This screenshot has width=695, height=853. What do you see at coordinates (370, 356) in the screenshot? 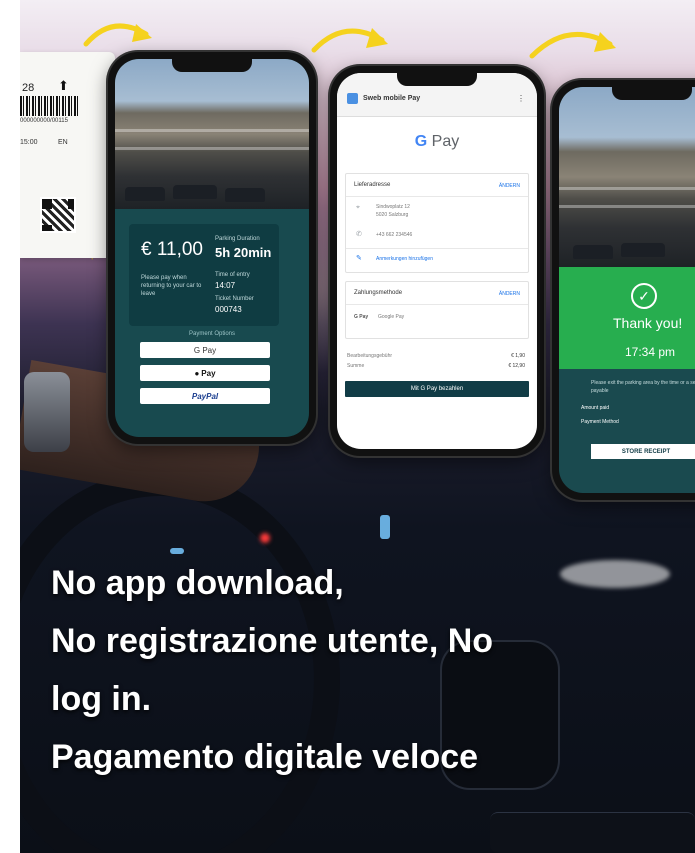
I see `fee-label: Bearbeitungsgebühr` at bounding box center [370, 356].